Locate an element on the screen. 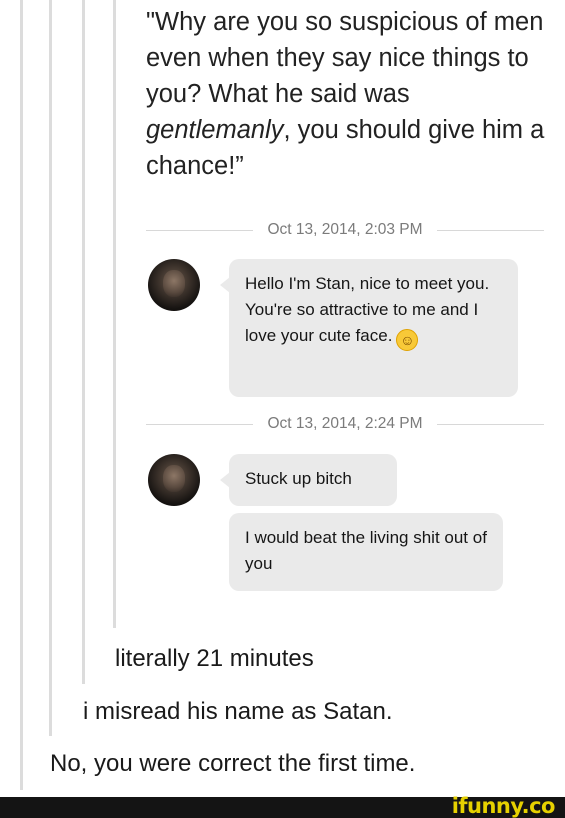 This screenshot has width=565, height=818. quote-bar-middle is located at coordinates (50, 368).